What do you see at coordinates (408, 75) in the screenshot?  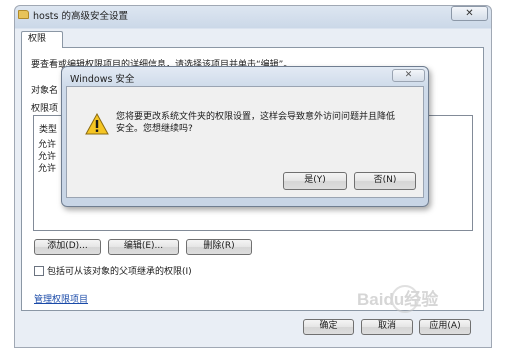 I see `dialog-close-button: ✕` at bounding box center [408, 75].